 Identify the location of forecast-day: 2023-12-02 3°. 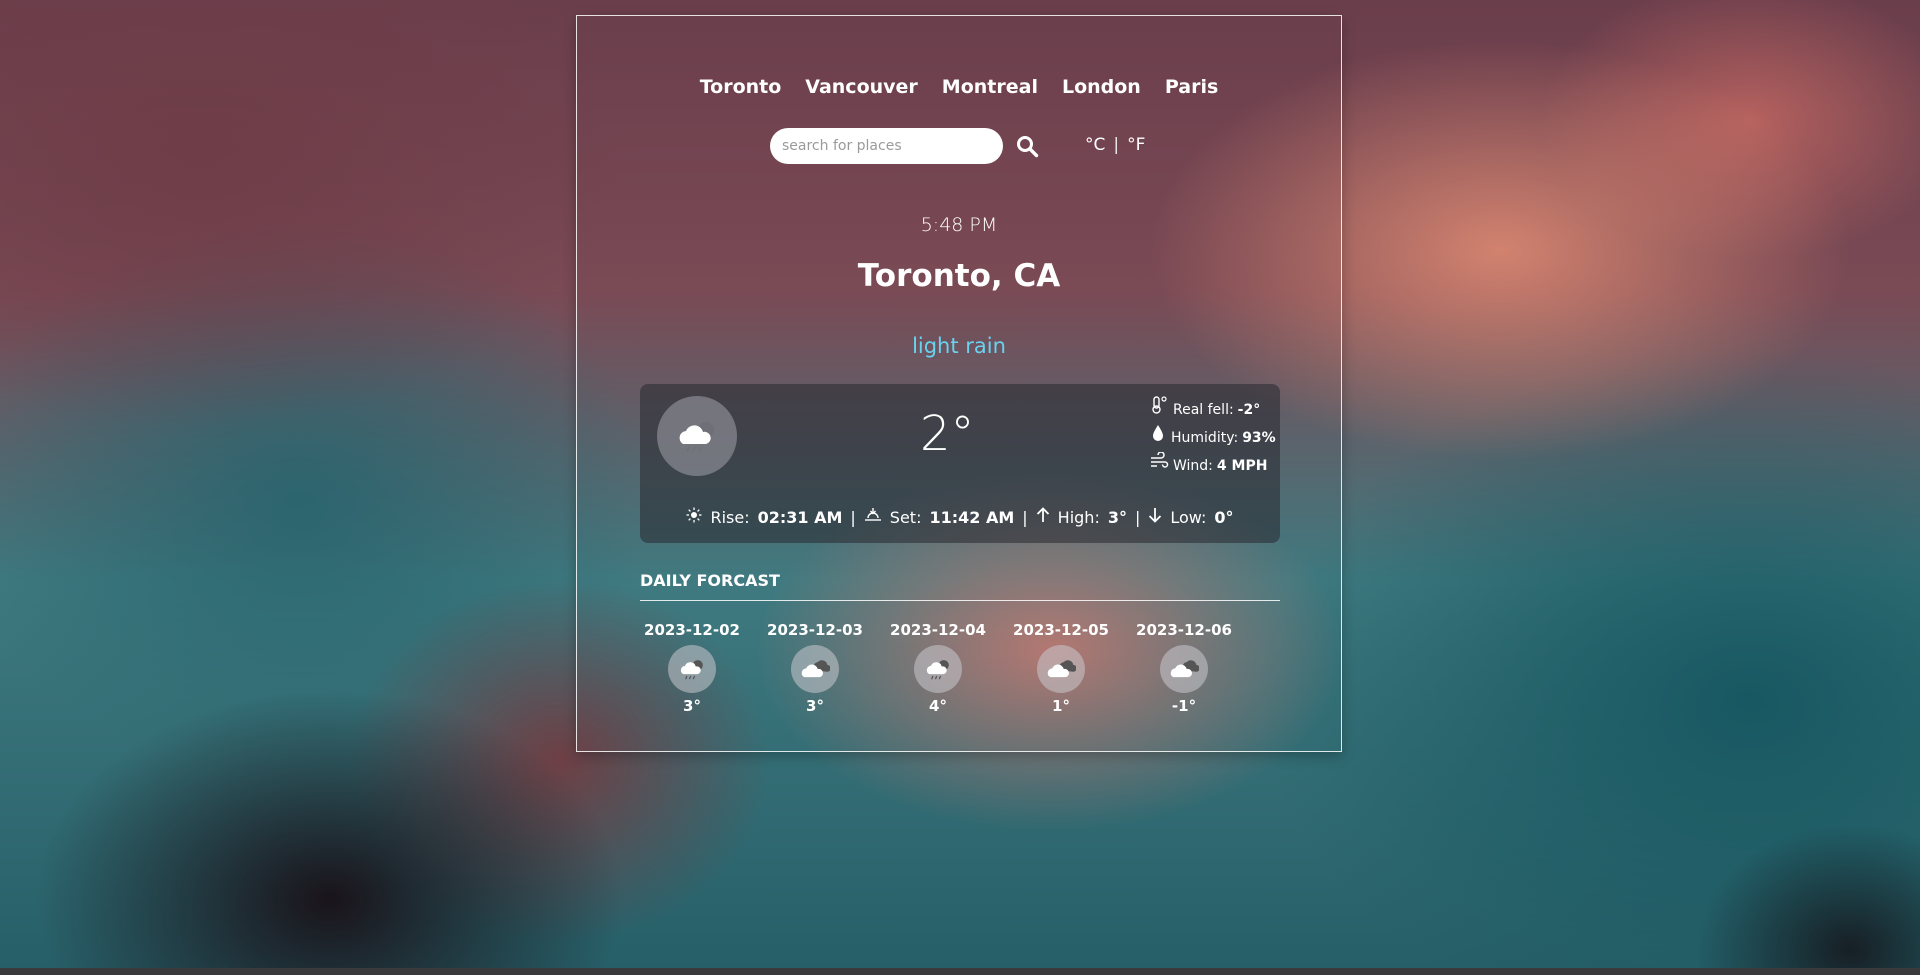
(692, 668).